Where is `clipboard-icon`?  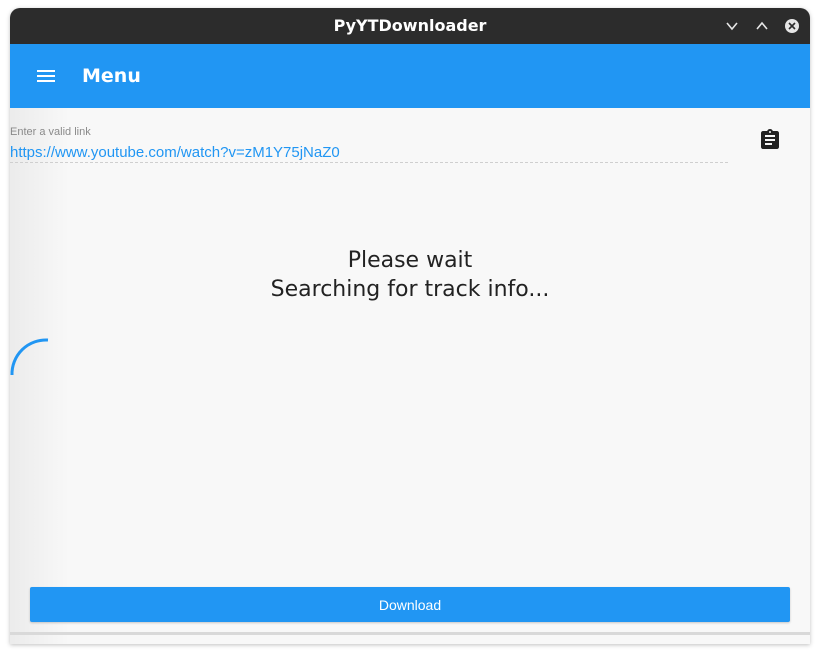 clipboard-icon is located at coordinates (770, 140).